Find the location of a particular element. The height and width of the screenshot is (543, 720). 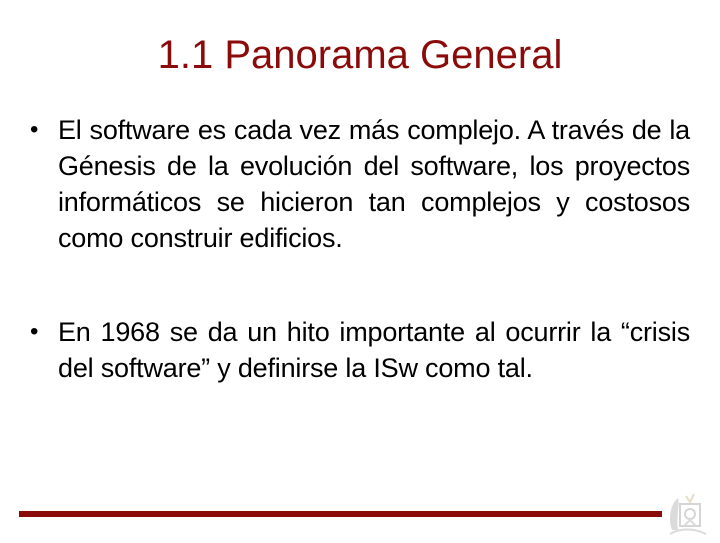

slide-title: 1.1 Panorama General is located at coordinates (360, 55).